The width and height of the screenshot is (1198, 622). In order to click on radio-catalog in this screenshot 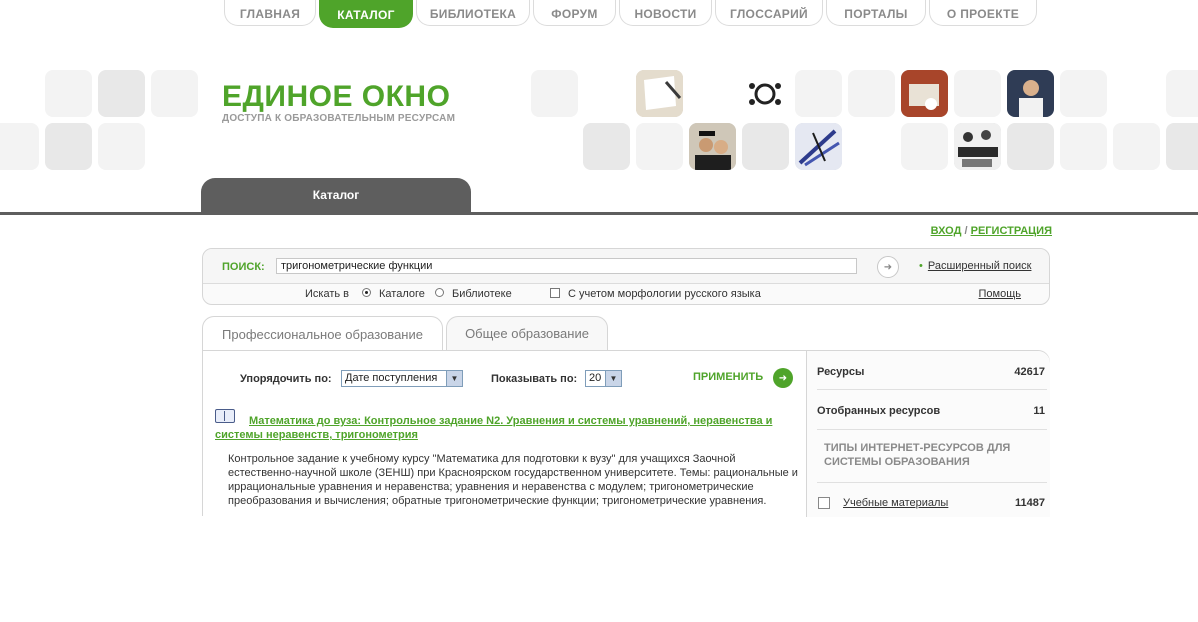, I will do `click(366, 292)`.